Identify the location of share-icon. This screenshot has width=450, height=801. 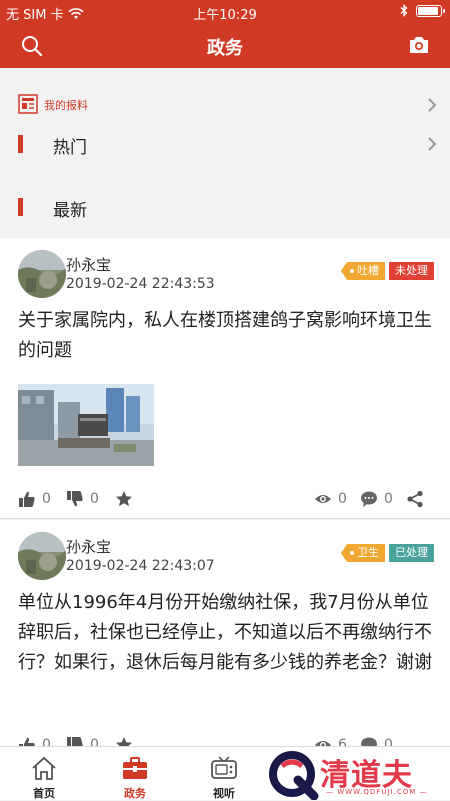
(415, 499).